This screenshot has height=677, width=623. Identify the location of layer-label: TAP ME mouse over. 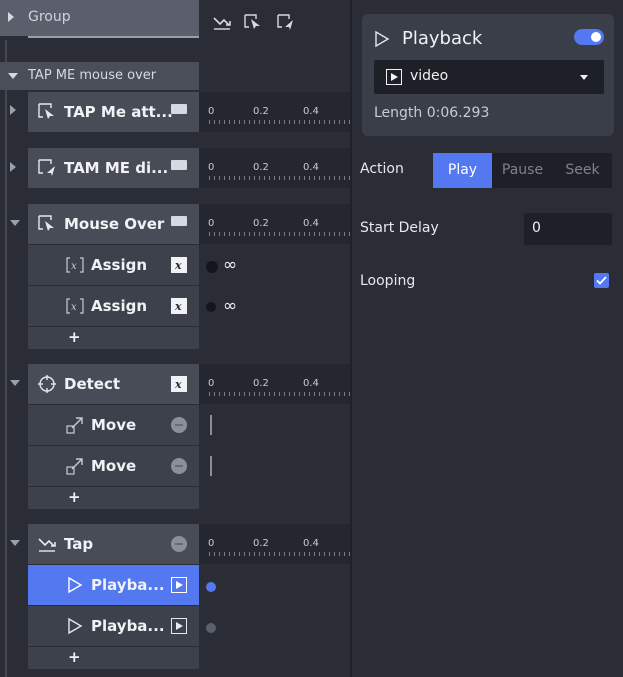
(92, 75).